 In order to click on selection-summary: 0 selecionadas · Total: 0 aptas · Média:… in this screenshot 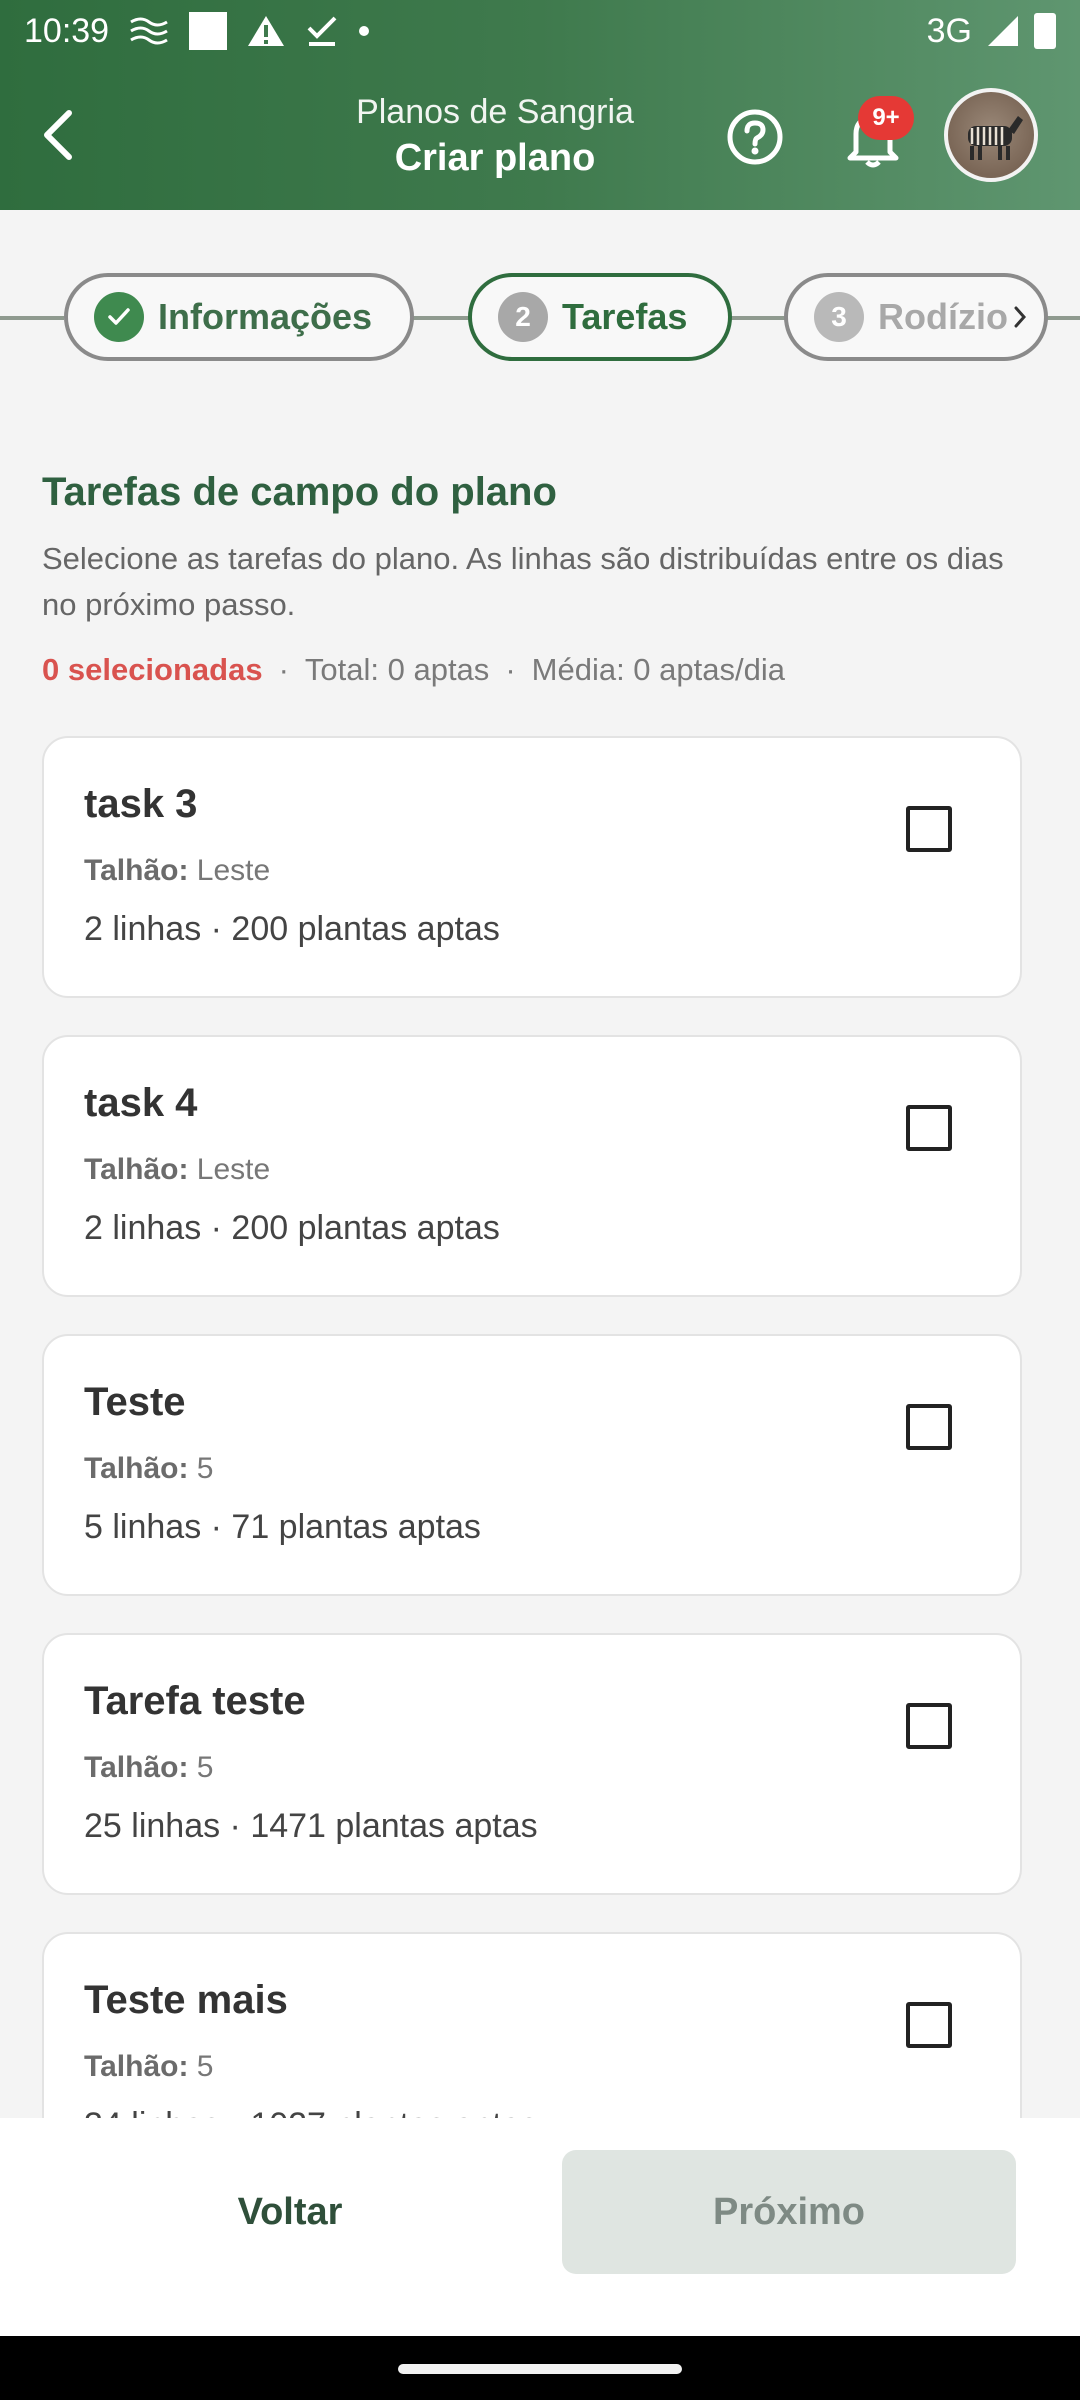, I will do `click(413, 670)`.